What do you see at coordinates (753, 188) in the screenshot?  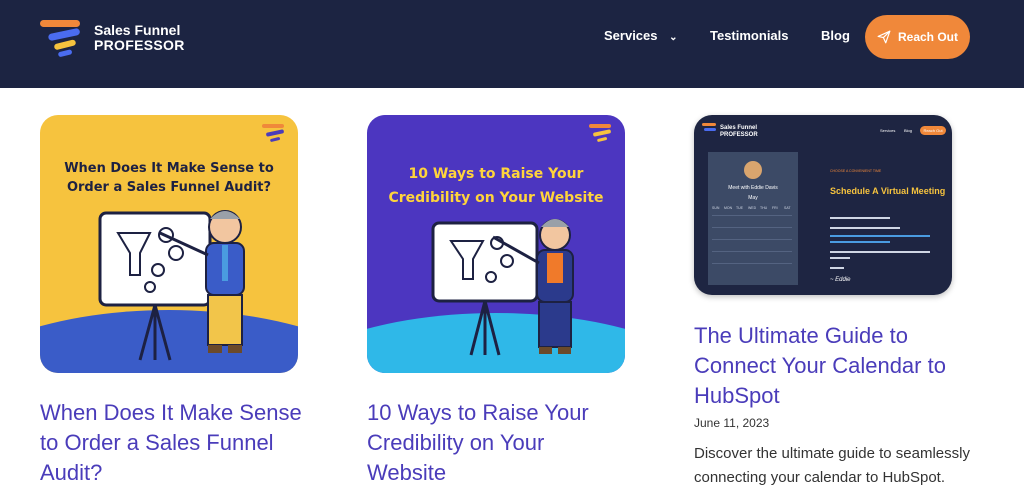 I see `calendar-meet-label: Meet with Eddie Davis` at bounding box center [753, 188].